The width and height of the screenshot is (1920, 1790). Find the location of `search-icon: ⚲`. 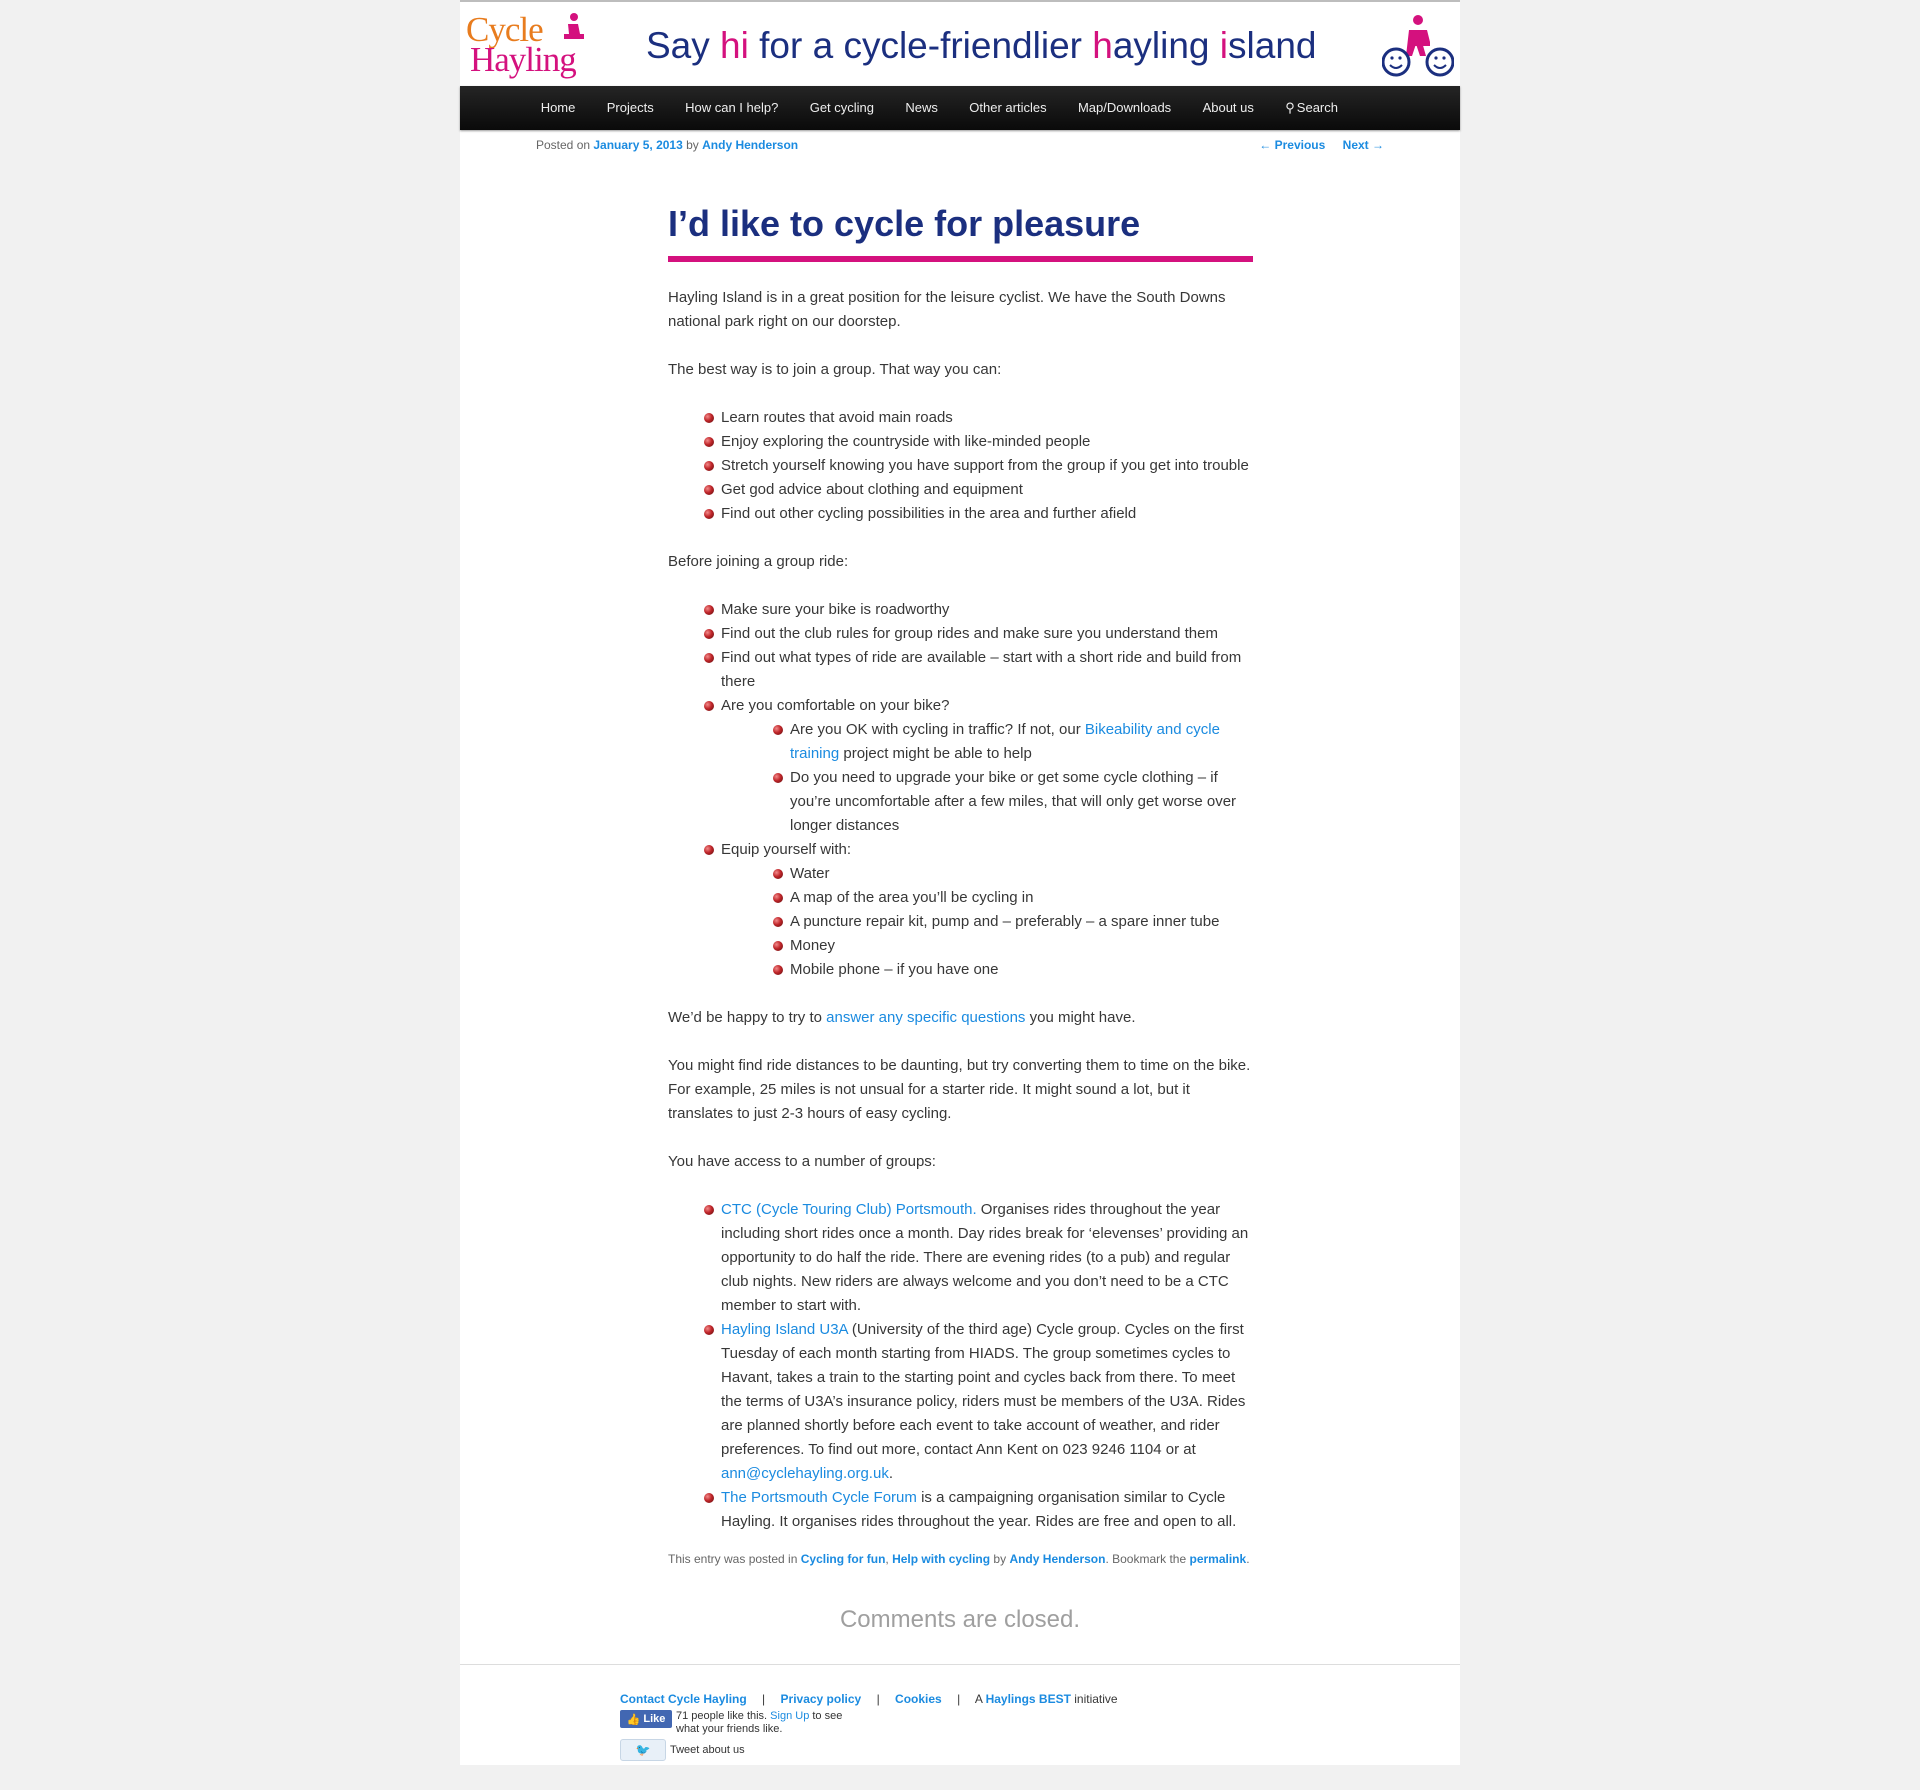

search-icon: ⚲ is located at coordinates (1290, 107).